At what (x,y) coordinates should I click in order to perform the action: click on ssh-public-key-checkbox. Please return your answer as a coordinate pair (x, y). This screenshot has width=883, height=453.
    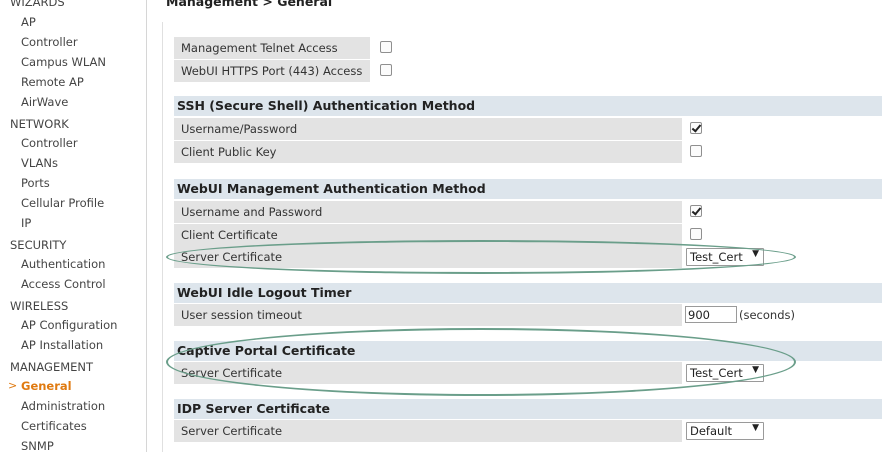
    Looking at the image, I should click on (696, 151).